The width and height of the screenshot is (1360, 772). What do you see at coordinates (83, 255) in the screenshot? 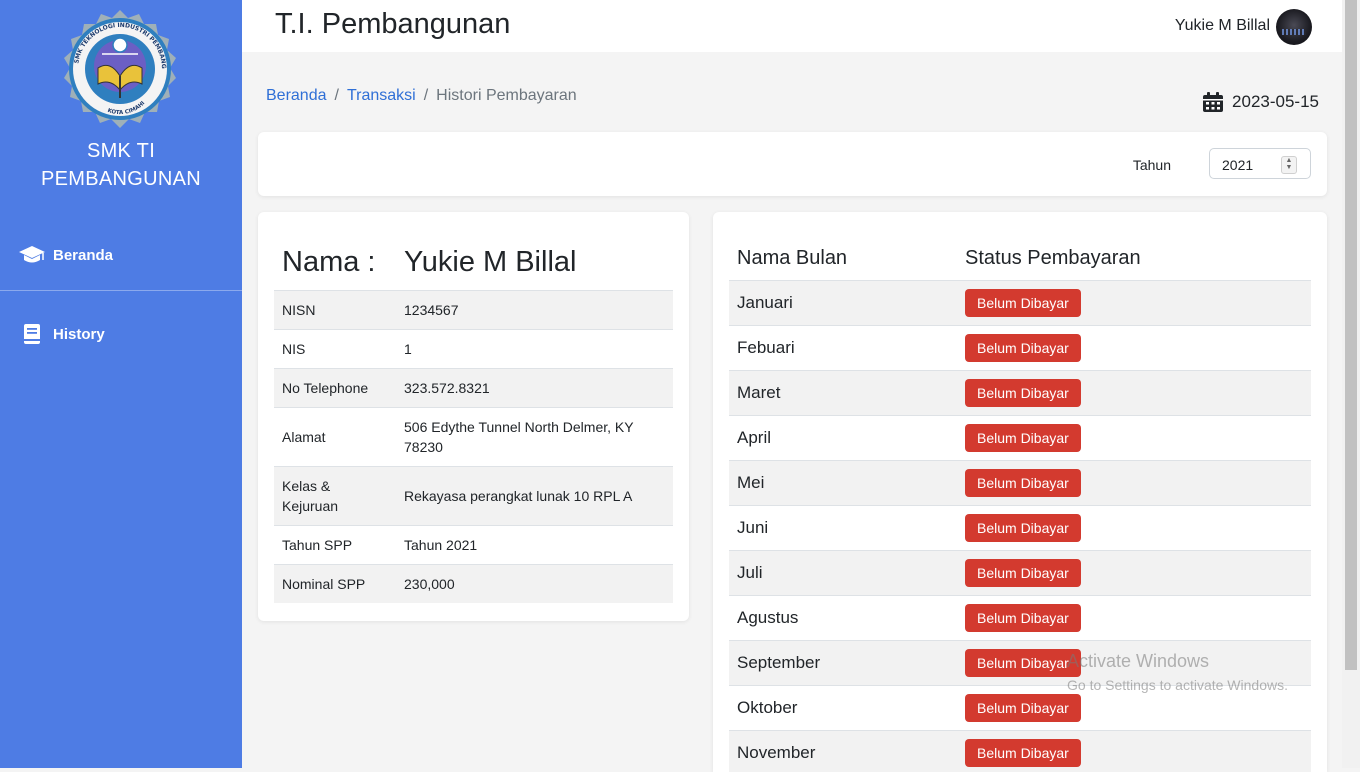
I see `sidebar-item-label: Beranda` at bounding box center [83, 255].